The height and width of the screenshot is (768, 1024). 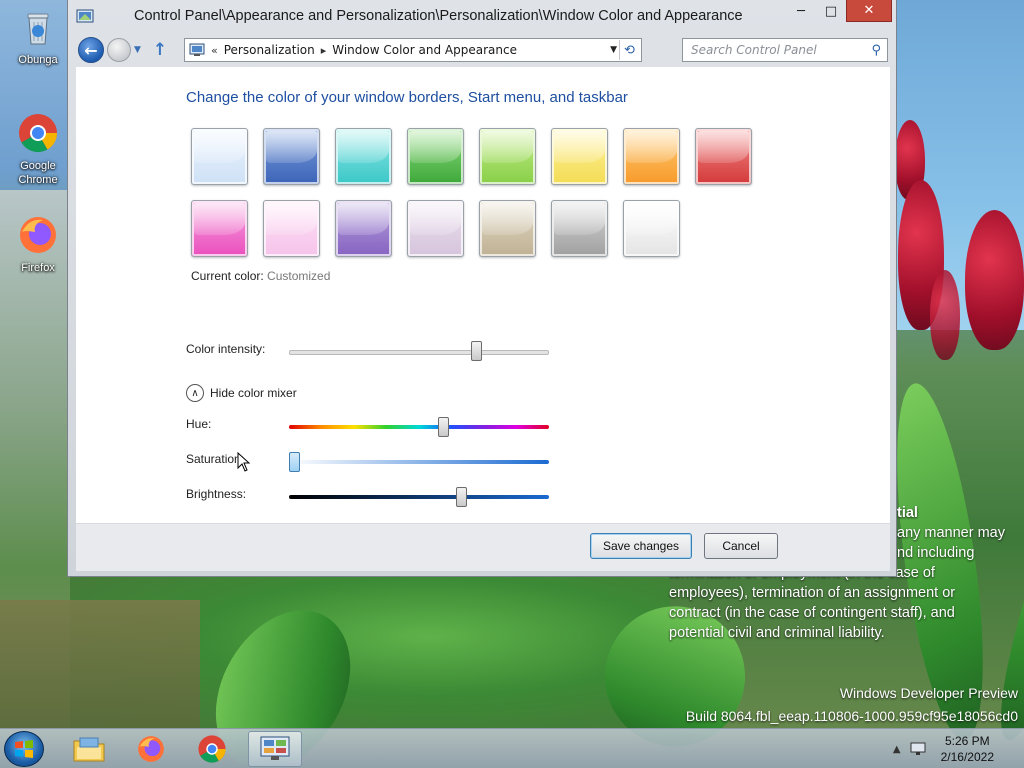 I want to click on taskbar: ▲ 5:26 PM 2/16/2022, so click(x=512, y=748).